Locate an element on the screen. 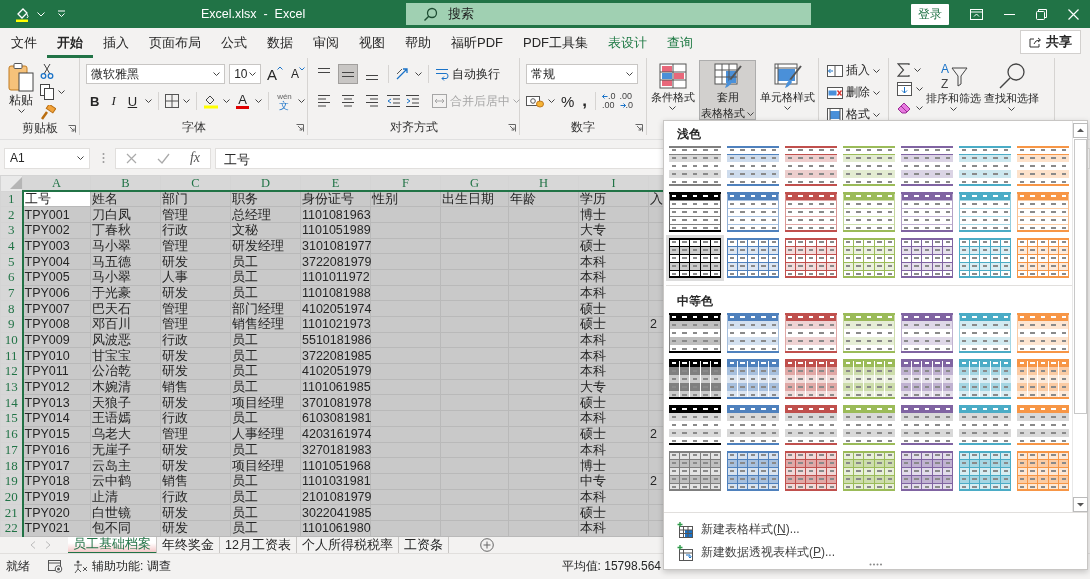 This screenshot has width=1090, height=579. cells-command-button: 删除 is located at coordinates (857, 92).